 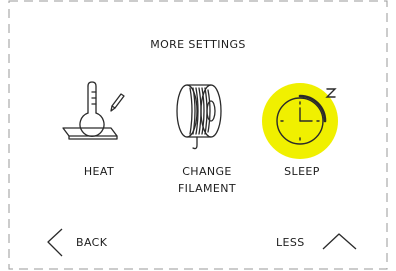 I want to click on chevron-up-icon, so click(x=339, y=241).